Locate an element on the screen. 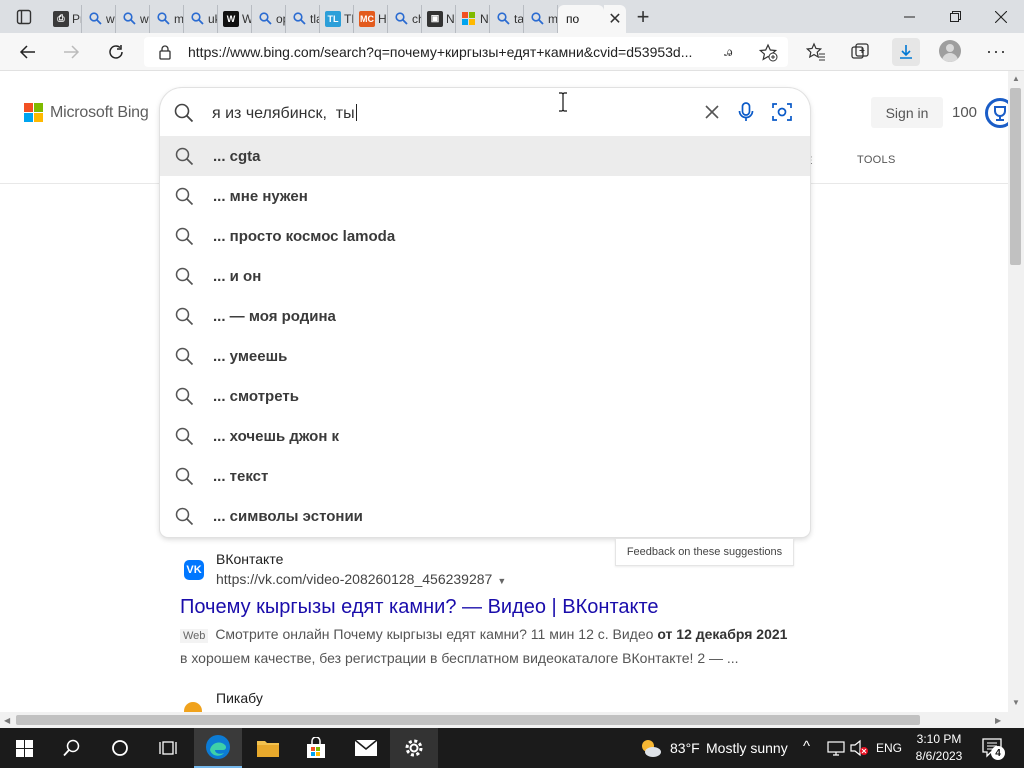 This screenshot has width=1024, height=768. language-indicator: ENG is located at coordinates (889, 748).